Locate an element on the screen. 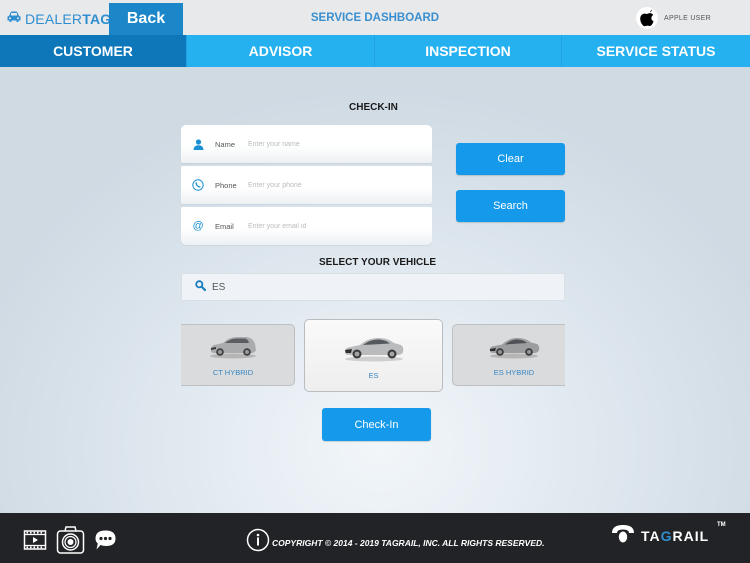  name-field: Name is located at coordinates (306, 144).